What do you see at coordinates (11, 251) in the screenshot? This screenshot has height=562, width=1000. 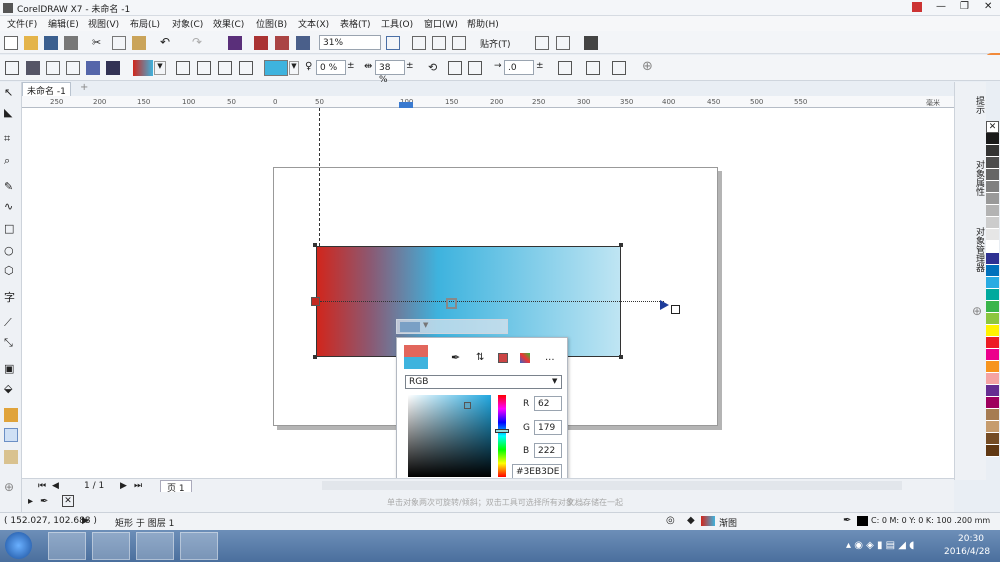 I see `ellipse-tool-icon: ○` at bounding box center [11, 251].